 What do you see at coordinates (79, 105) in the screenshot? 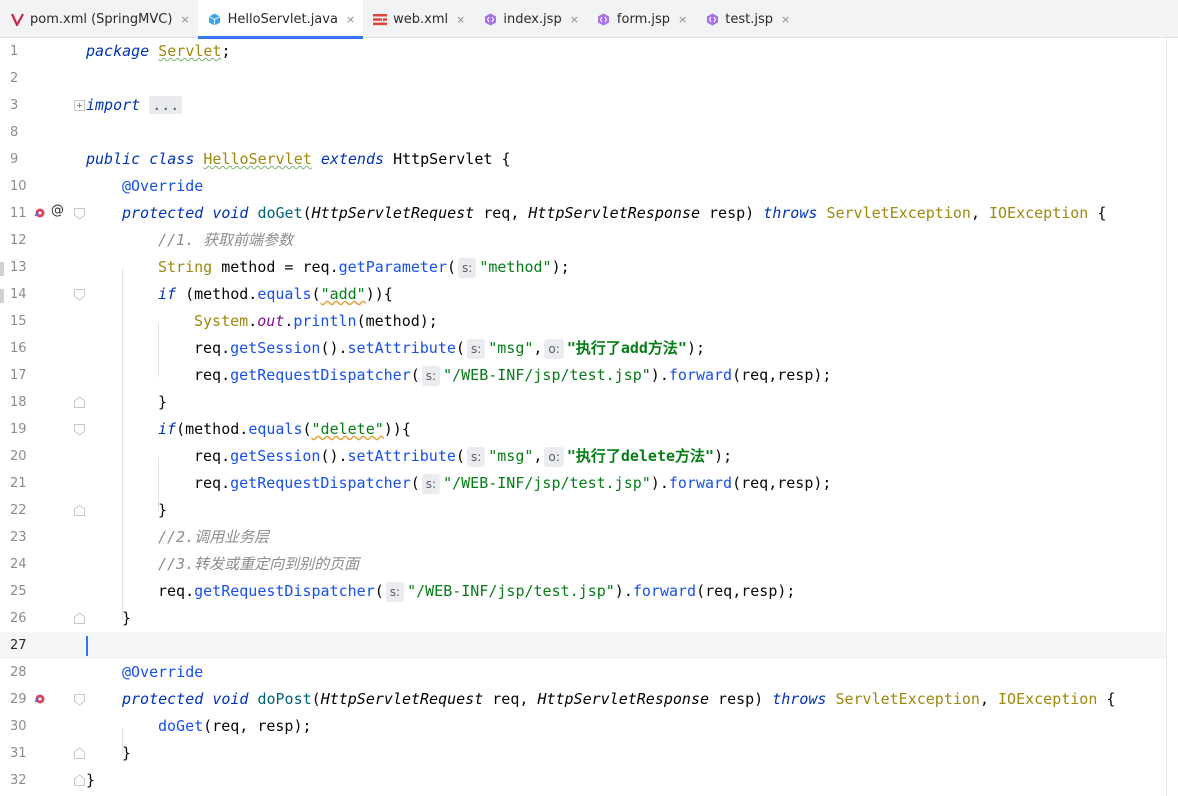
I see `fold-expand-icon` at bounding box center [79, 105].